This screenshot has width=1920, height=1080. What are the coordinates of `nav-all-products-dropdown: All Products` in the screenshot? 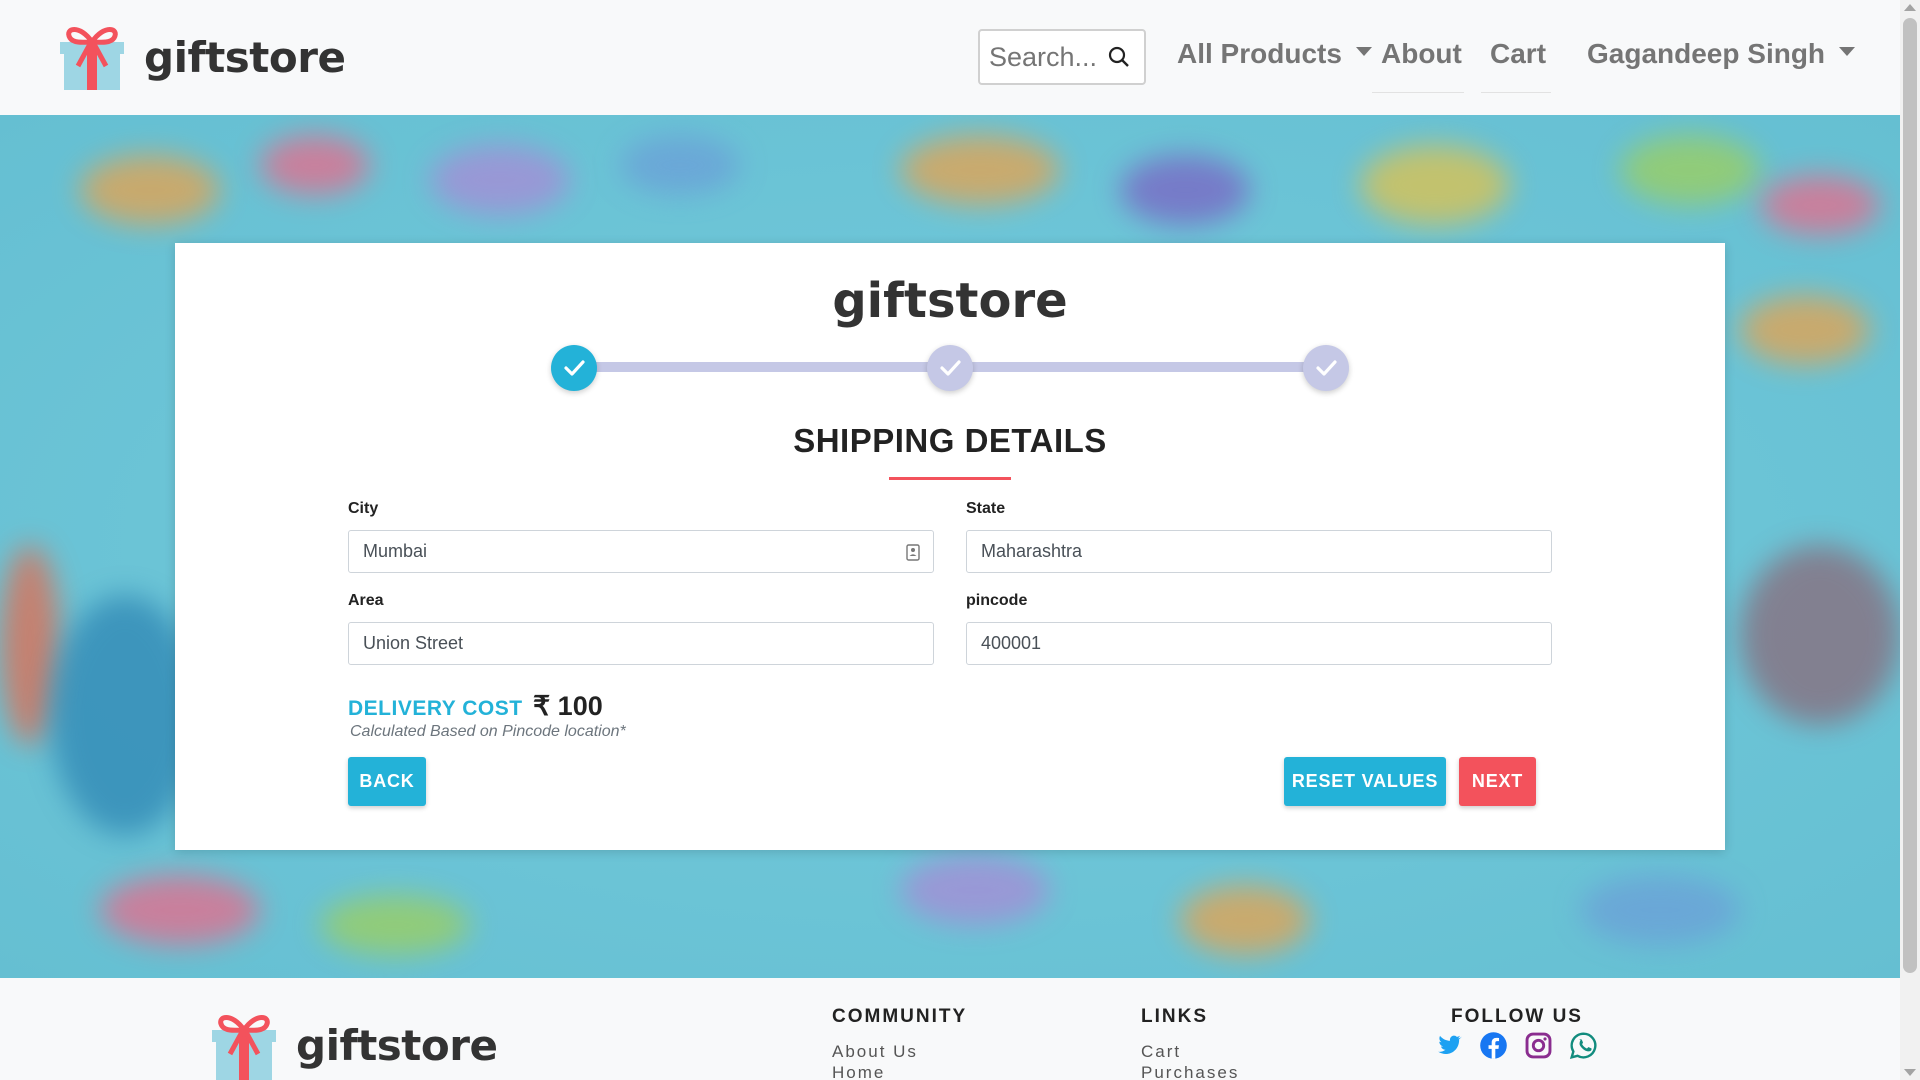 It's located at (1274, 54).